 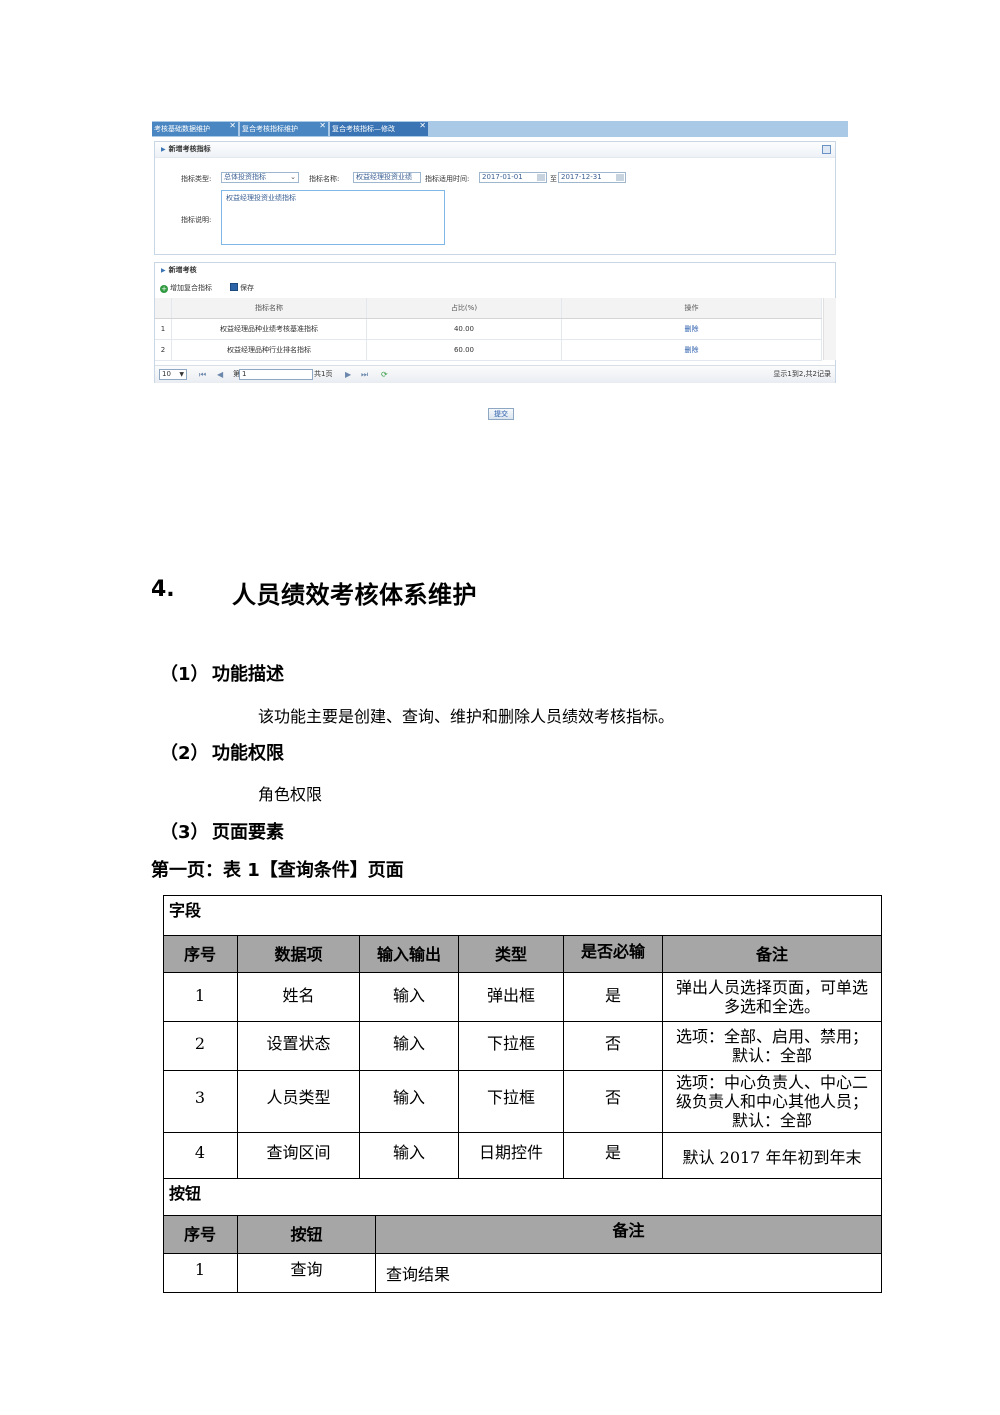 I want to click on grid-scrollbar, so click(x=829, y=329).